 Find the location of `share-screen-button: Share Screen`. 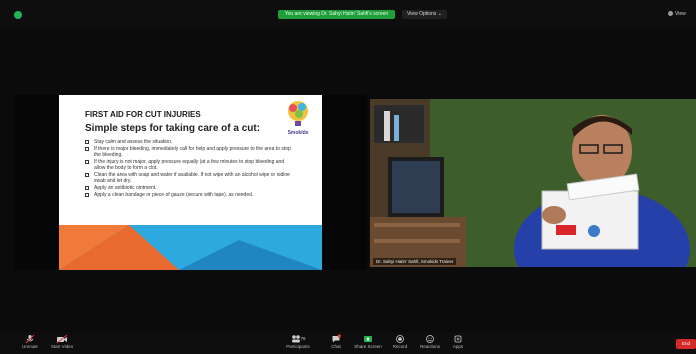

share-screen-button: Share Screen is located at coordinates (368, 342).